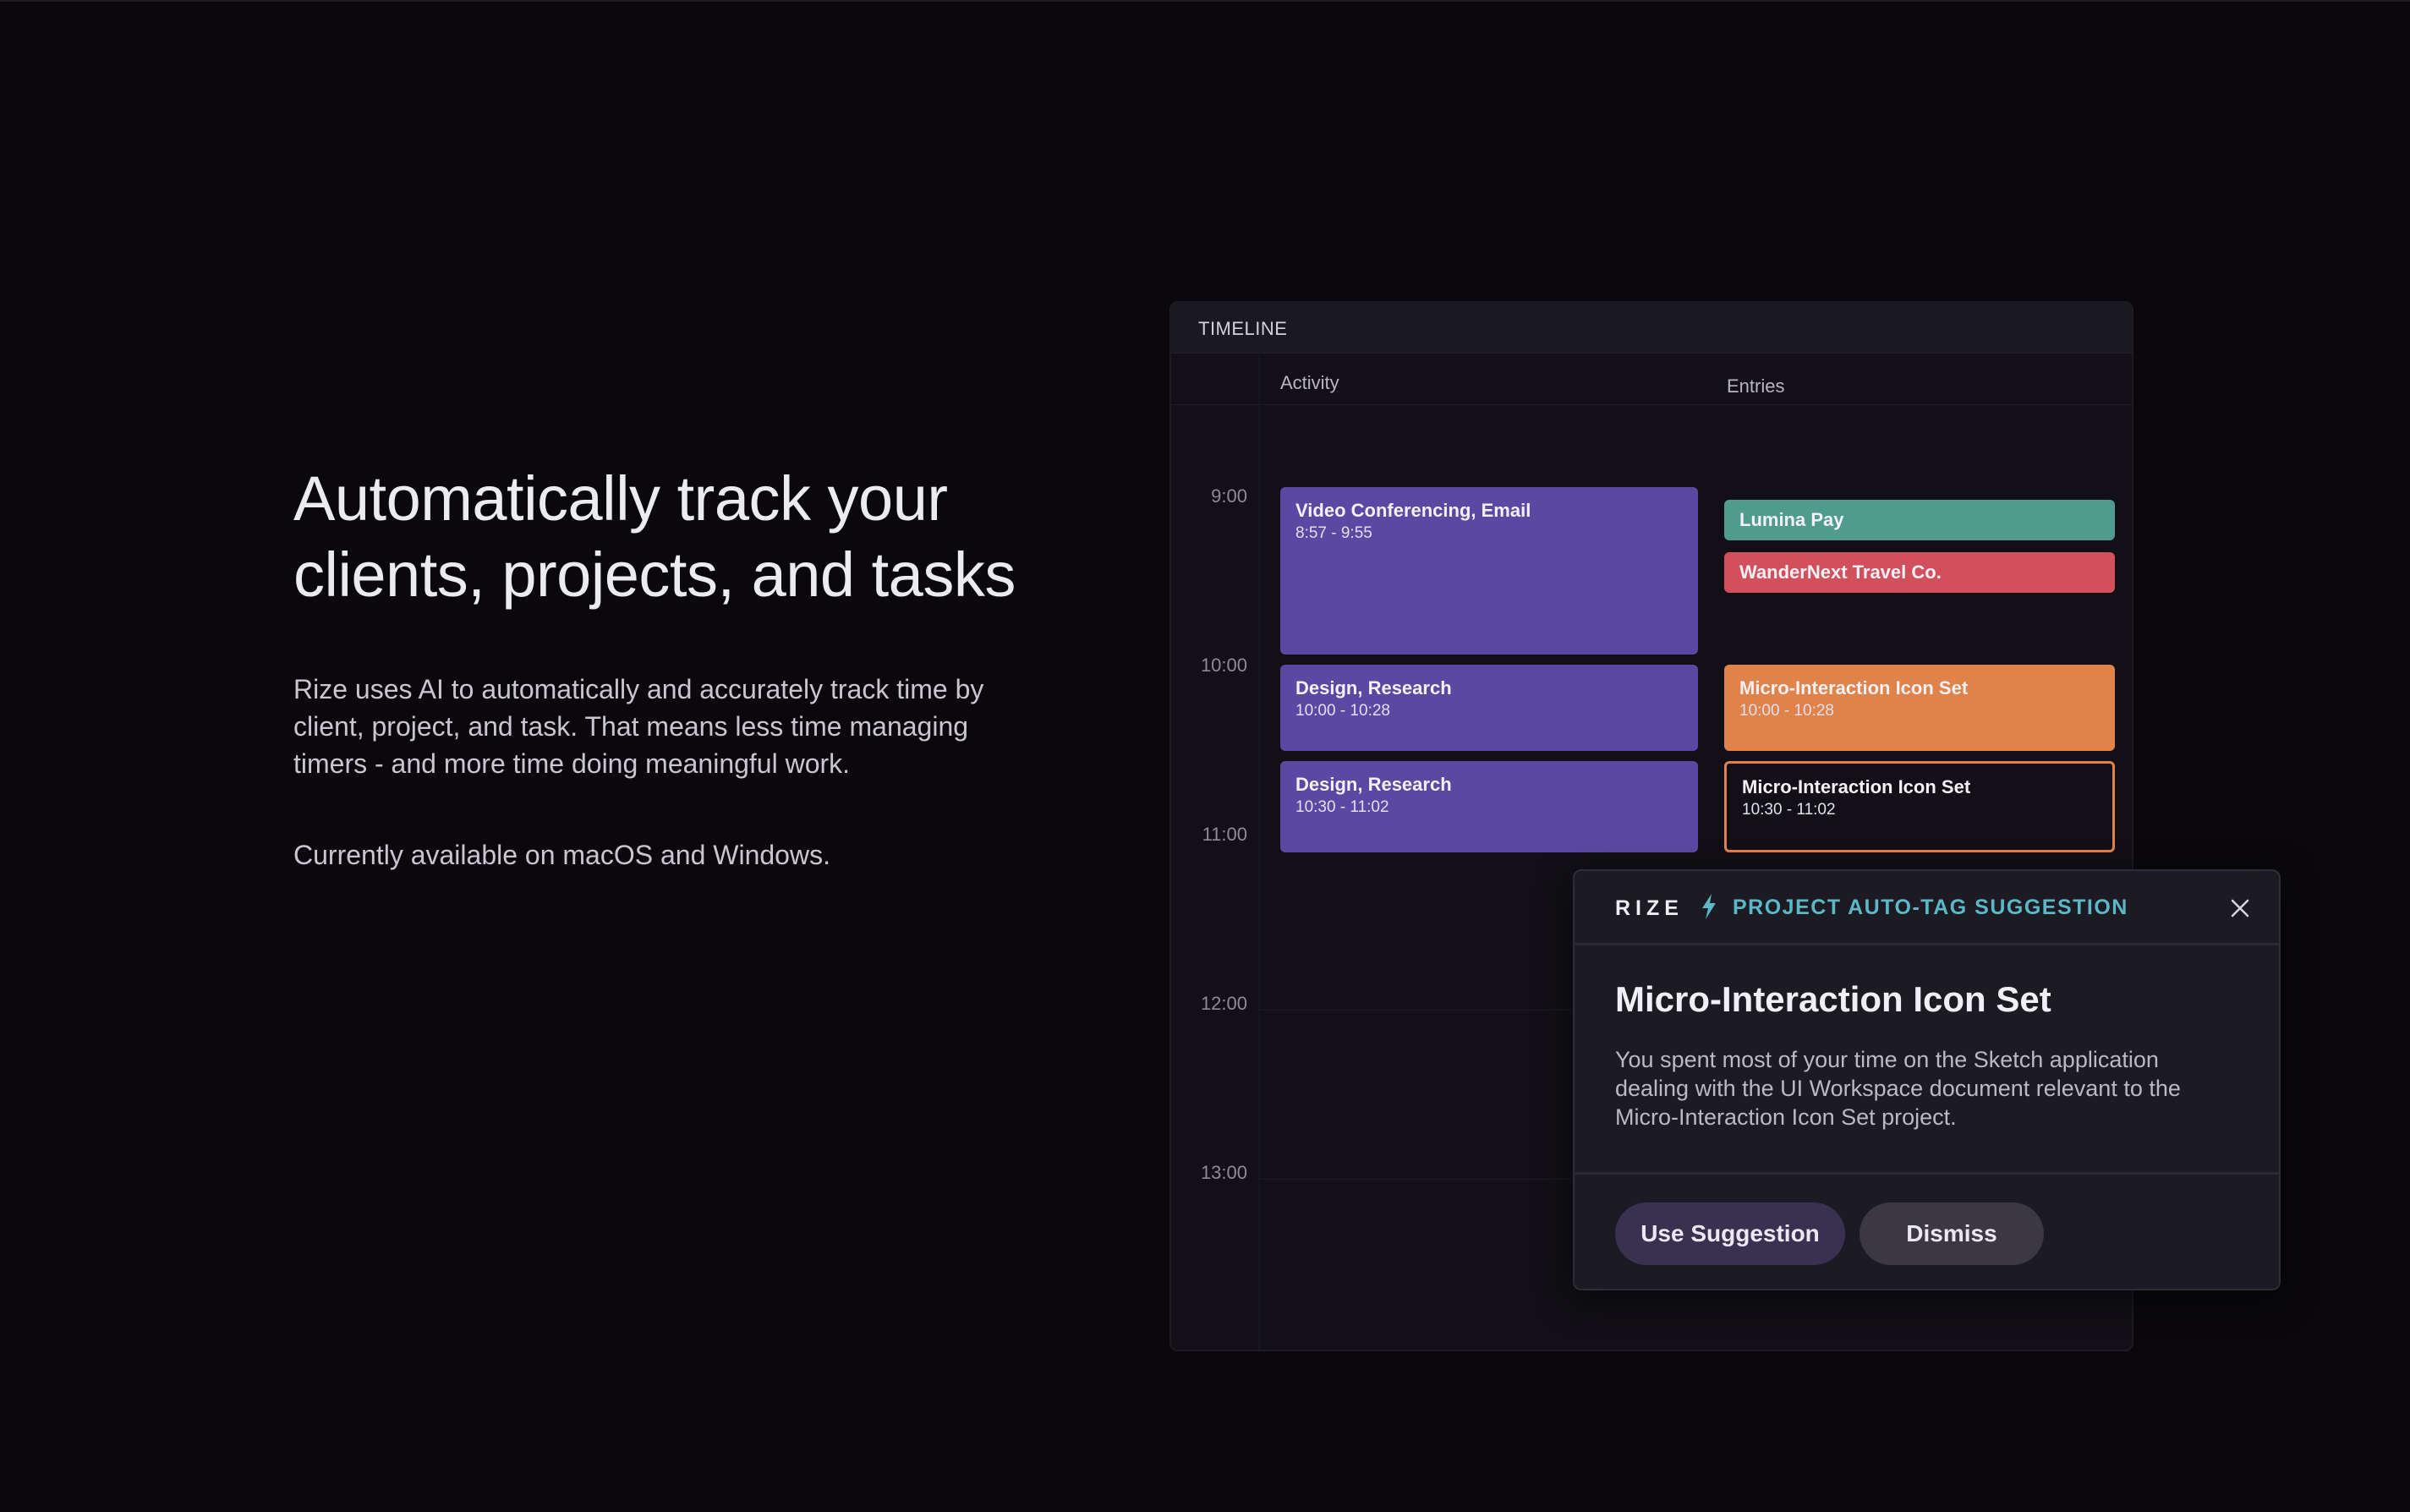 This screenshot has width=2410, height=1512. Describe the element at coordinates (1224, 834) in the screenshot. I see `hour-label-11: 11:00` at that location.